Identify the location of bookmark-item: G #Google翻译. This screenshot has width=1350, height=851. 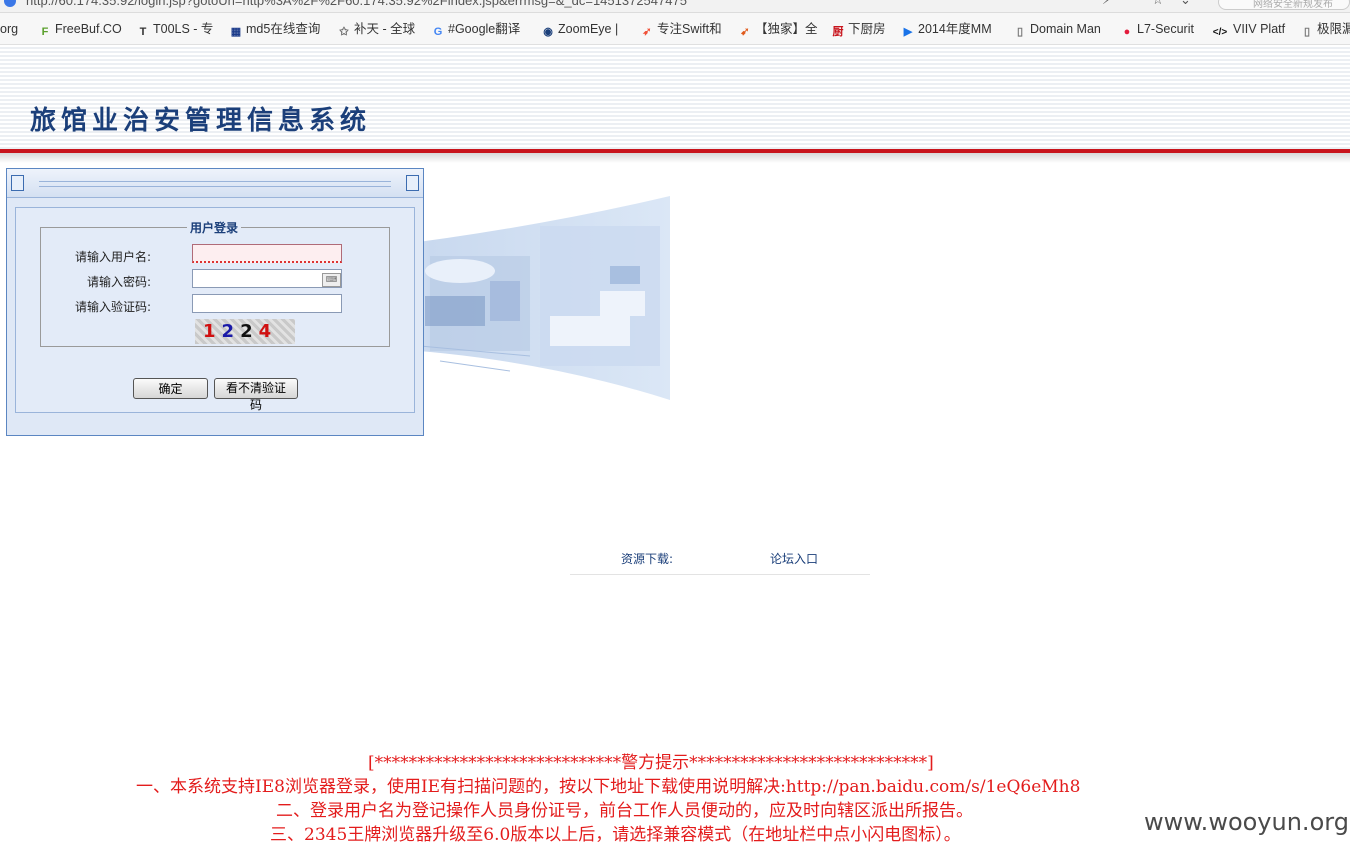
(476, 29).